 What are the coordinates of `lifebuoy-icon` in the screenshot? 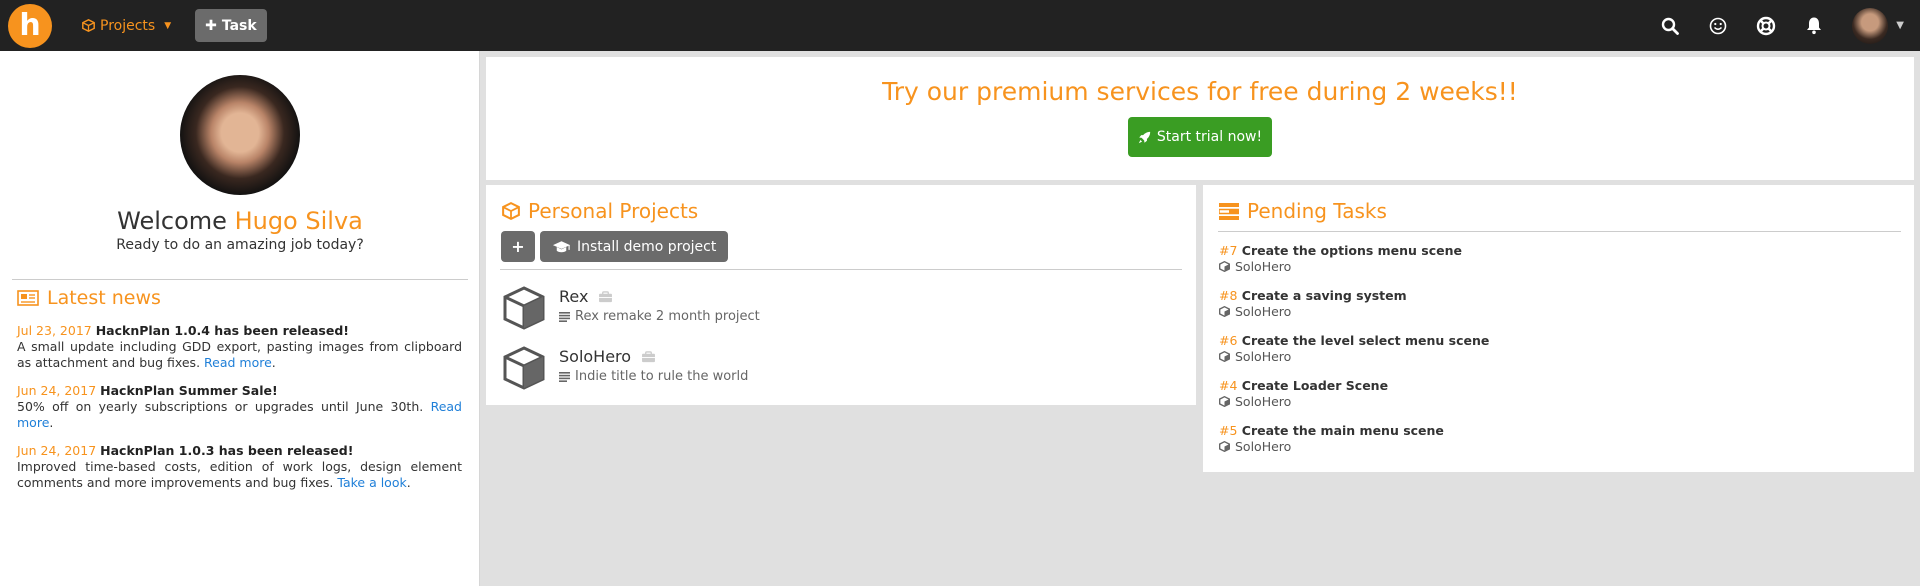 It's located at (1766, 25).